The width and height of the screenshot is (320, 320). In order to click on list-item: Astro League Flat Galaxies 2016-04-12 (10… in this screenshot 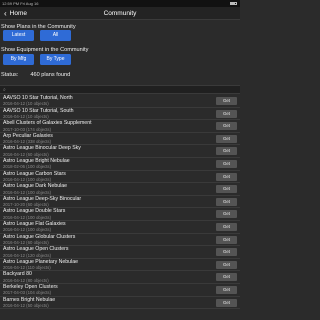, I will do `click(120, 227)`.